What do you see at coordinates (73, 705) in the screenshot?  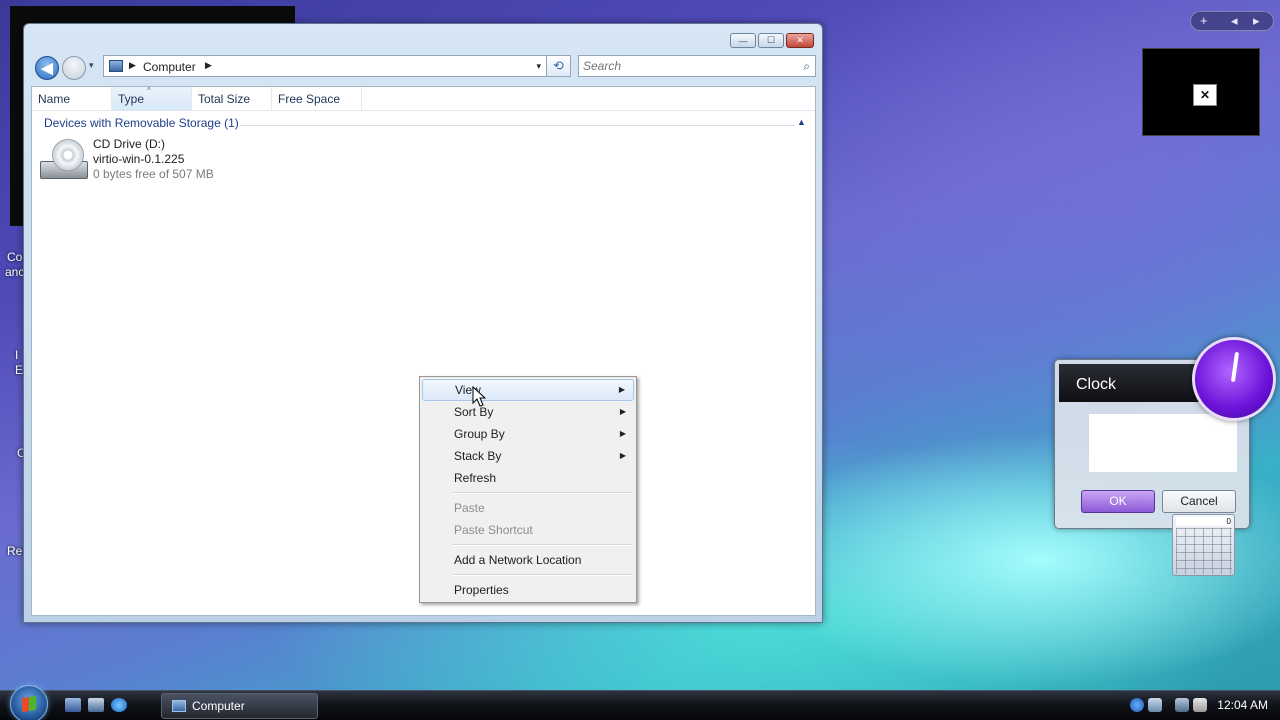 I see `show-desktop-icon` at bounding box center [73, 705].